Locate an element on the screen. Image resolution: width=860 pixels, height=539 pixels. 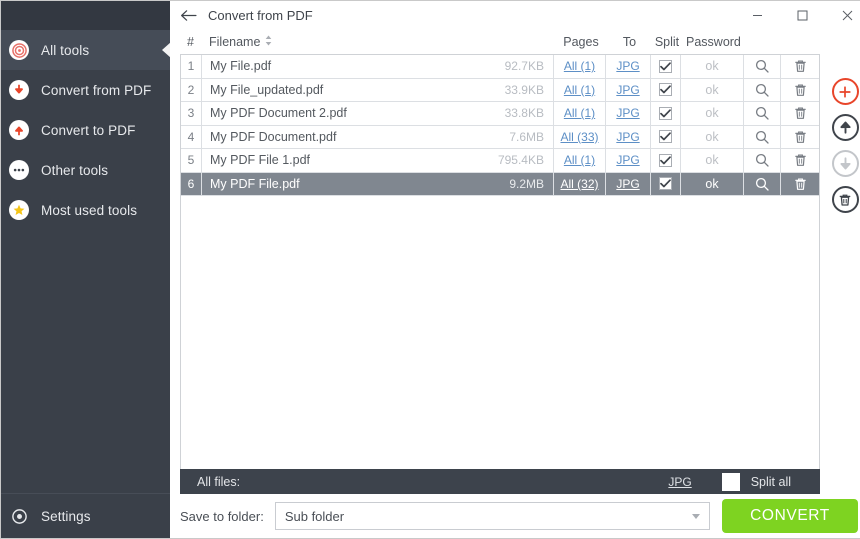
table-row: 2 My File_updated.pdf 33.9KB All (1) JPG ok is located at coordinates (500, 90).